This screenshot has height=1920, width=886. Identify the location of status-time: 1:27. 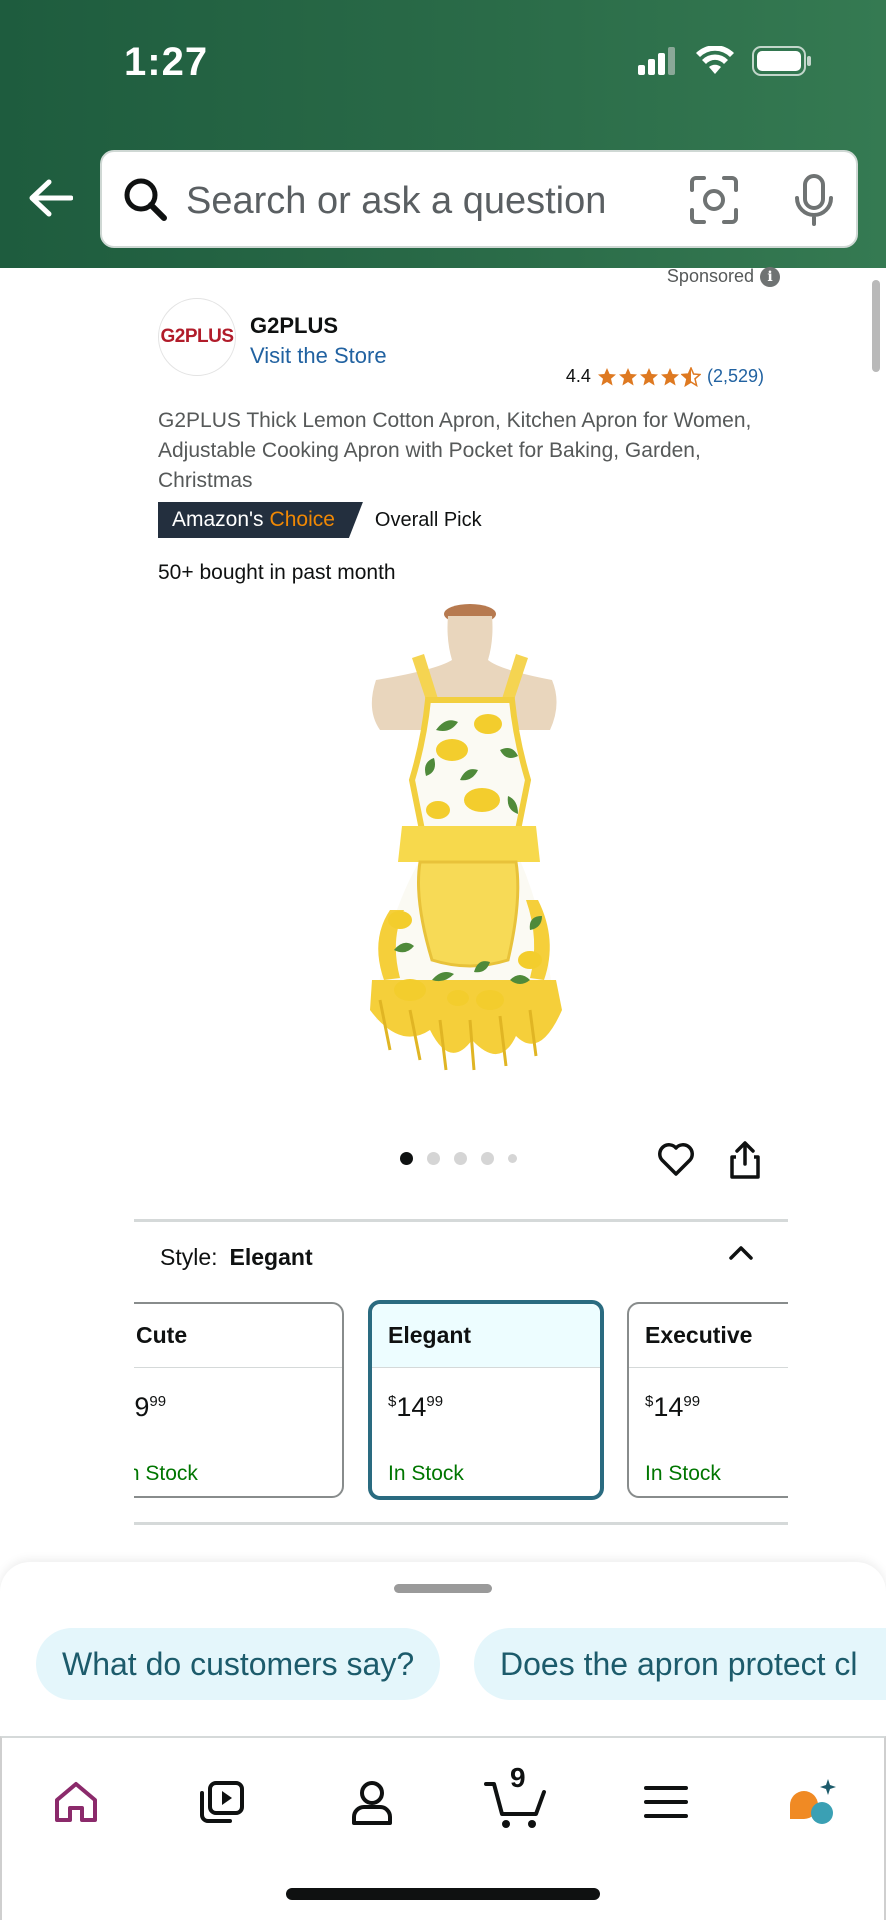
(166, 62).